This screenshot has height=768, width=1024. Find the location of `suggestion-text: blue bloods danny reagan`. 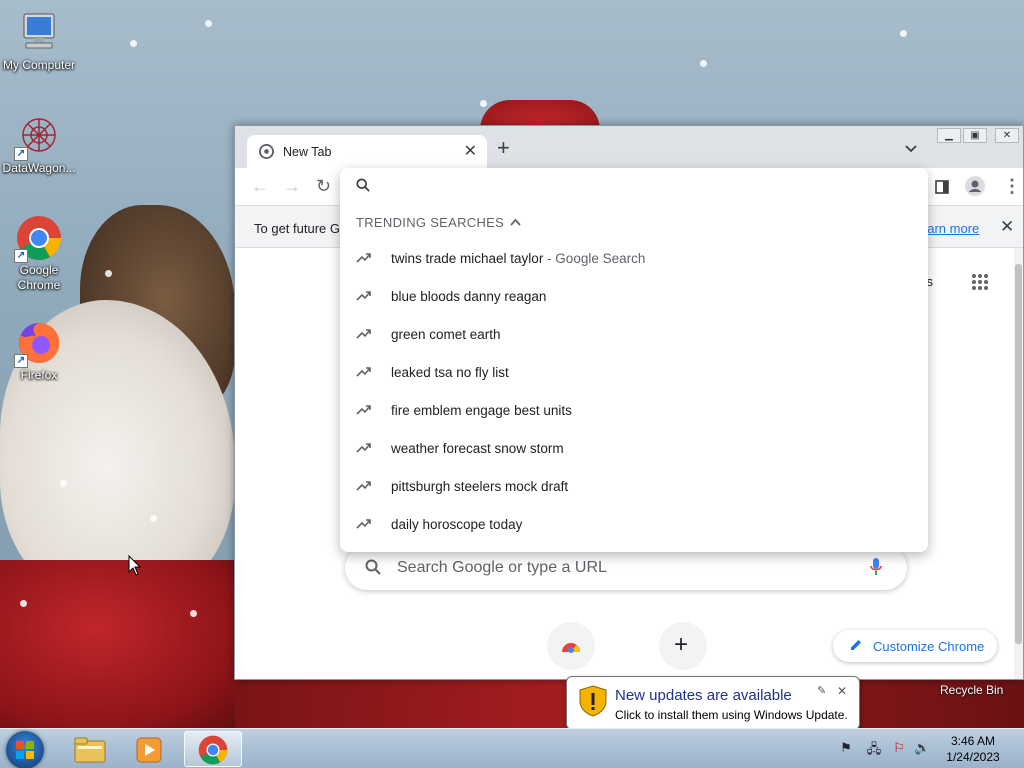

suggestion-text: blue bloods danny reagan is located at coordinates (468, 296).